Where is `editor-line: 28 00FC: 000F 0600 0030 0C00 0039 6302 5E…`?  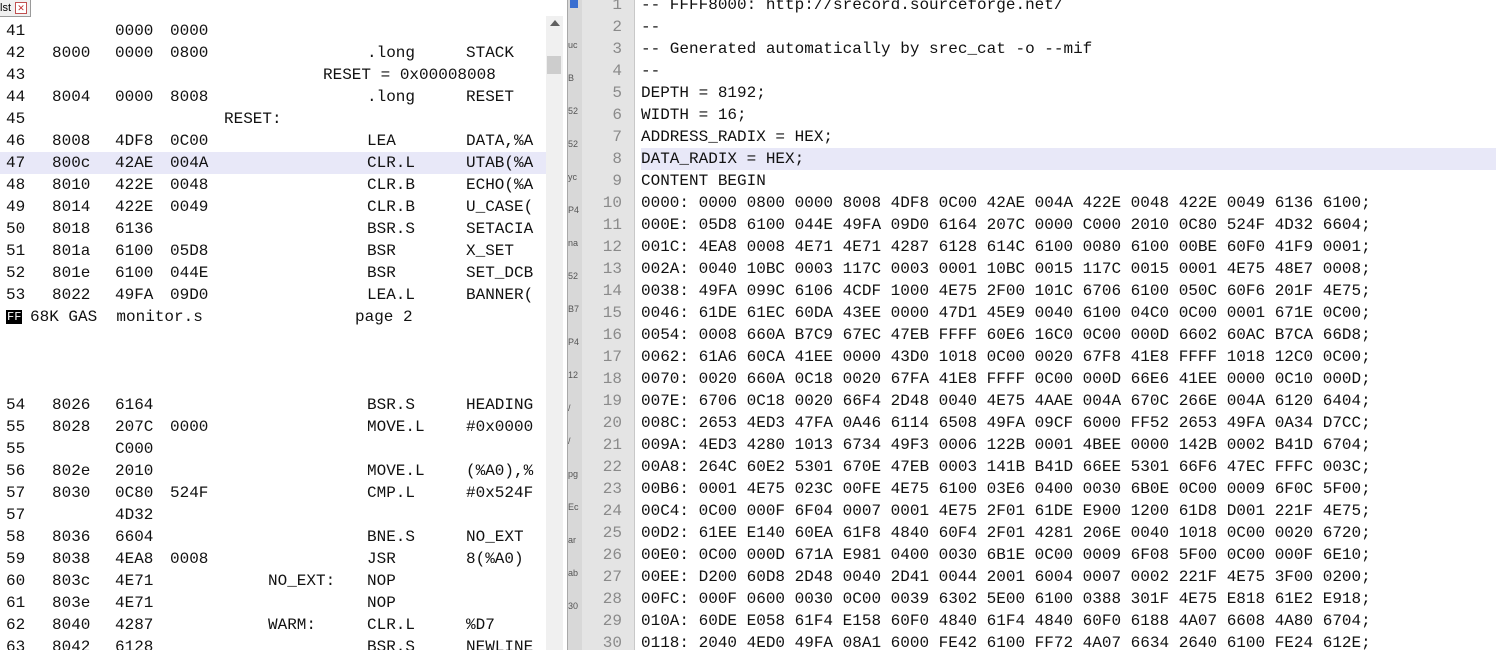 editor-line: 28 00FC: 000F 0600 0030 0C00 0039 6302 5E… is located at coordinates (1039, 599).